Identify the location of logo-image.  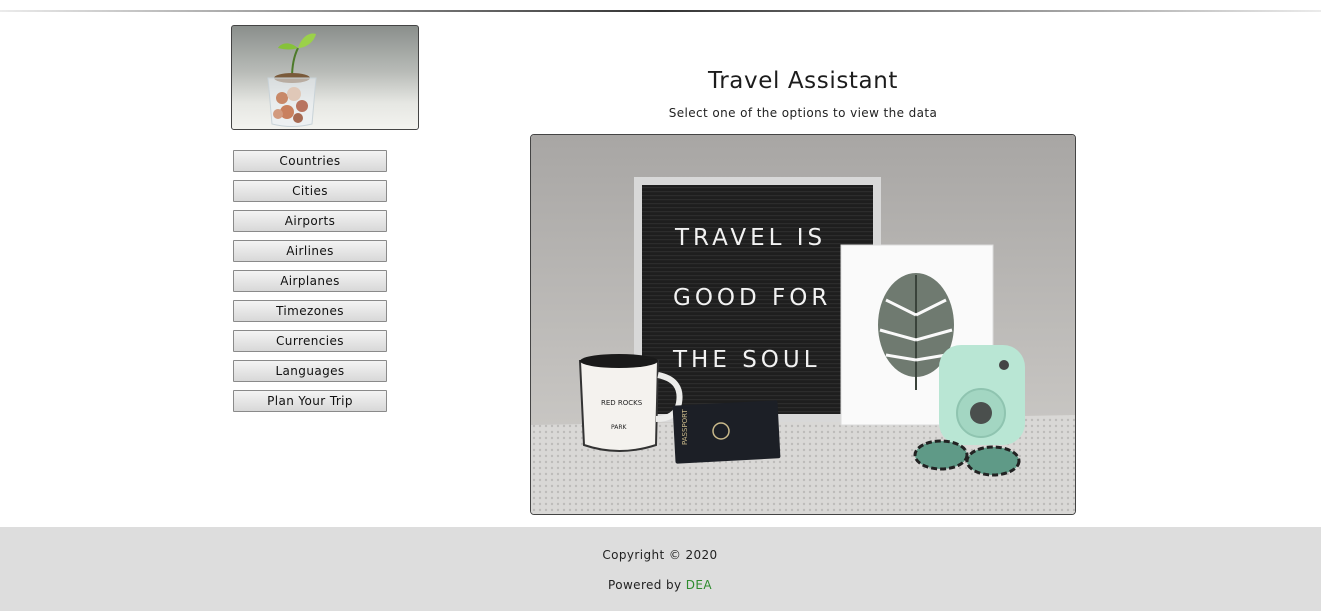
(325, 77).